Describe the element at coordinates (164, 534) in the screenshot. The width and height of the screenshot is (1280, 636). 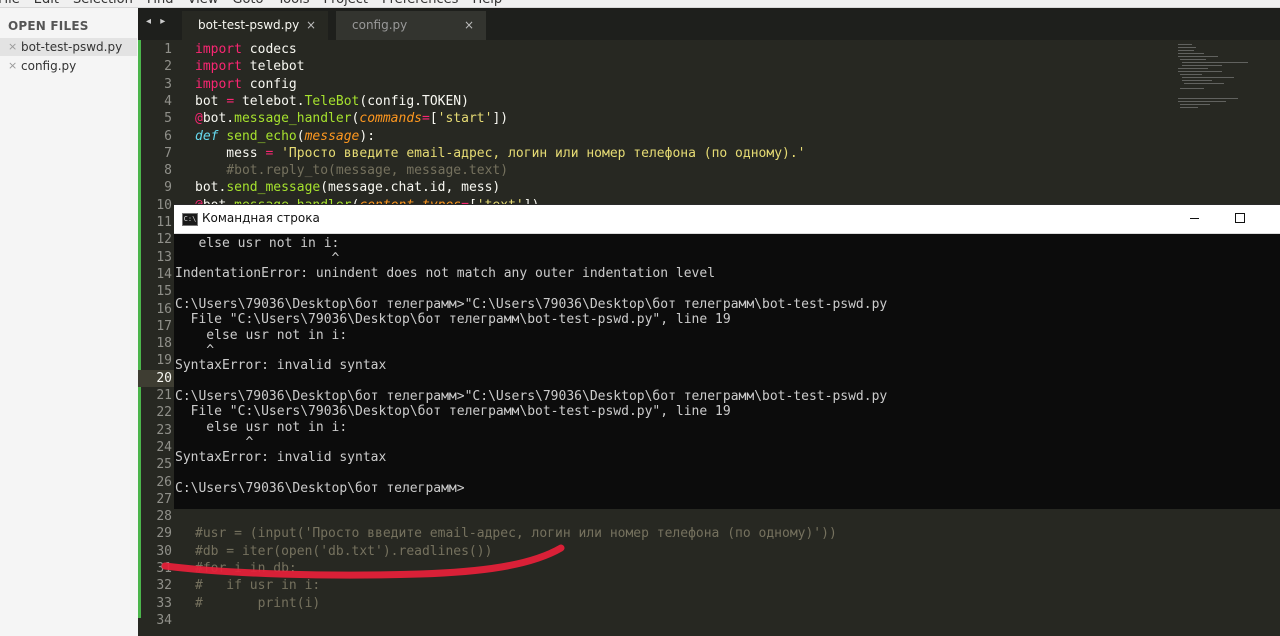
I see `line-number: 29` at that location.